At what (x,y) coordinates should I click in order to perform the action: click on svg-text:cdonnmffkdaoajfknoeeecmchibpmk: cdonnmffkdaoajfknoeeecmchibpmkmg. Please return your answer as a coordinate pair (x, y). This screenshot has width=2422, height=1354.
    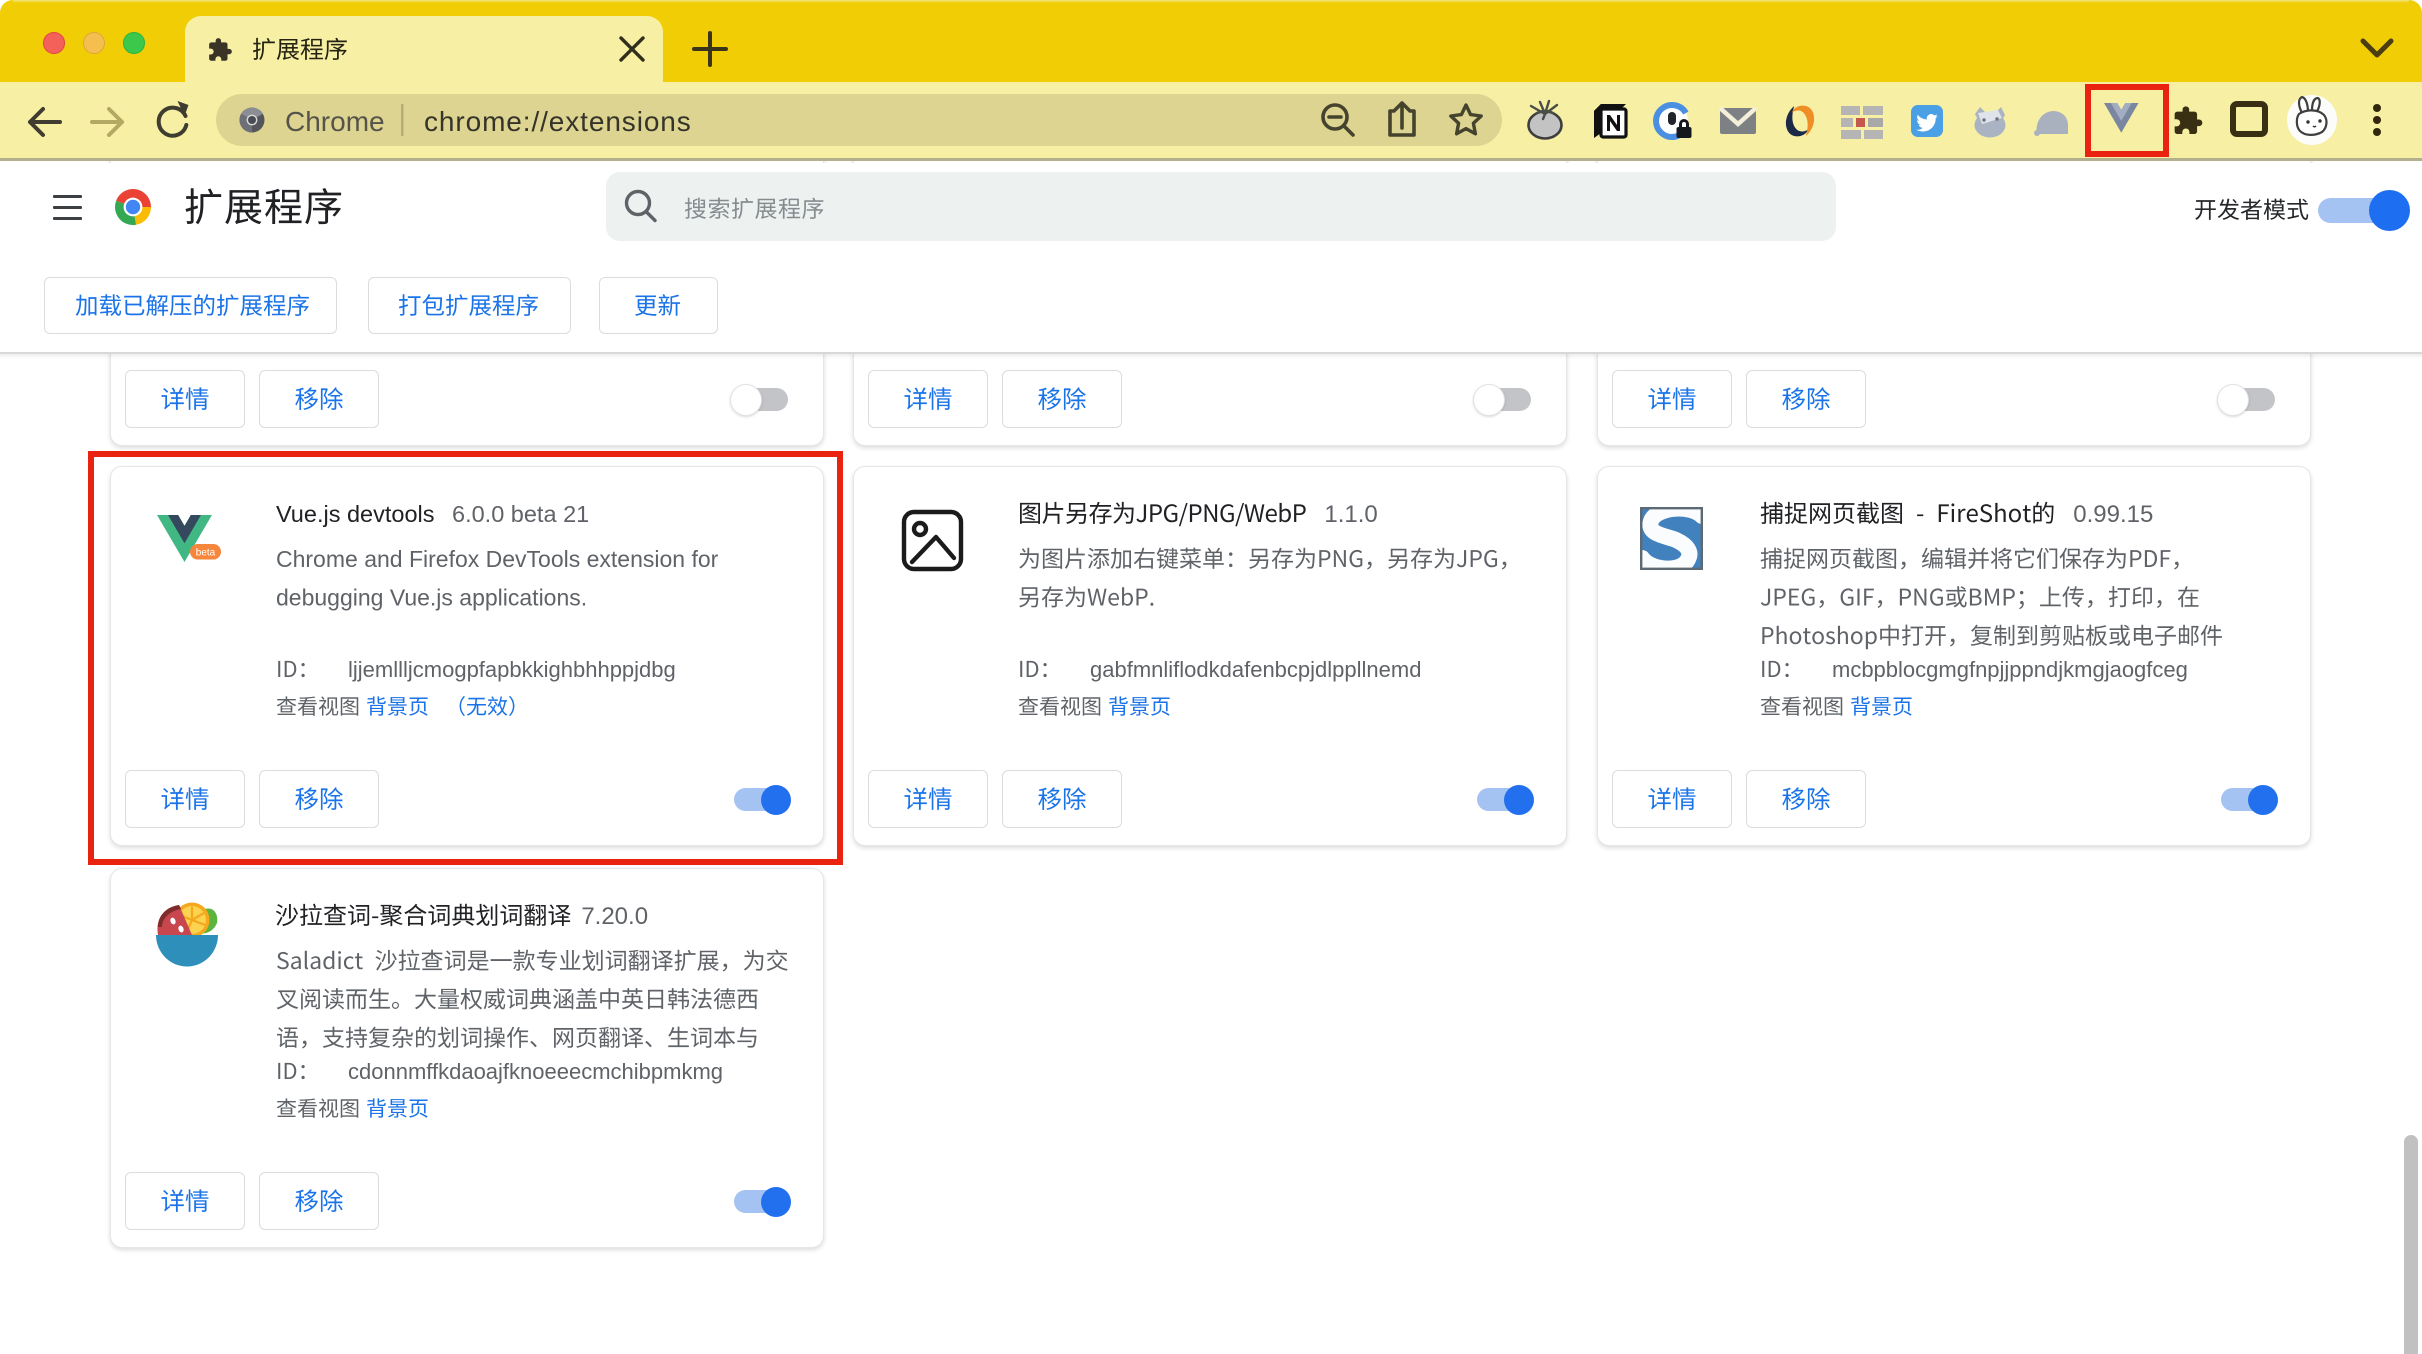
    Looking at the image, I should click on (535, 1071).